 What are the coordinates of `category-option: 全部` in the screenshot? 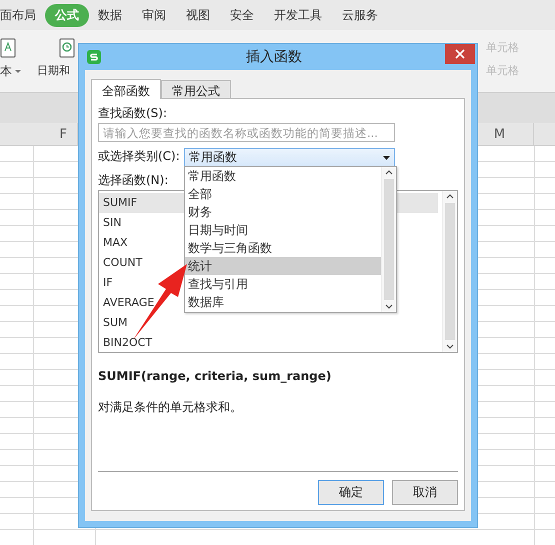 It's located at (283, 194).